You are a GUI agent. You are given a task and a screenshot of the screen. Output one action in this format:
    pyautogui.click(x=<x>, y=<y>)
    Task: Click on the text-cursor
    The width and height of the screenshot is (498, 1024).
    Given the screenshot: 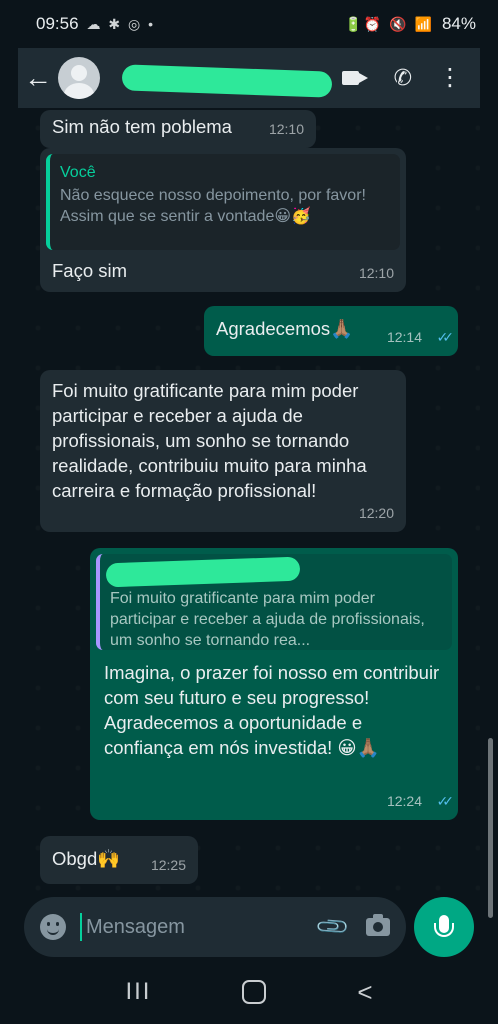 What is the action you would take?
    pyautogui.click(x=81, y=927)
    